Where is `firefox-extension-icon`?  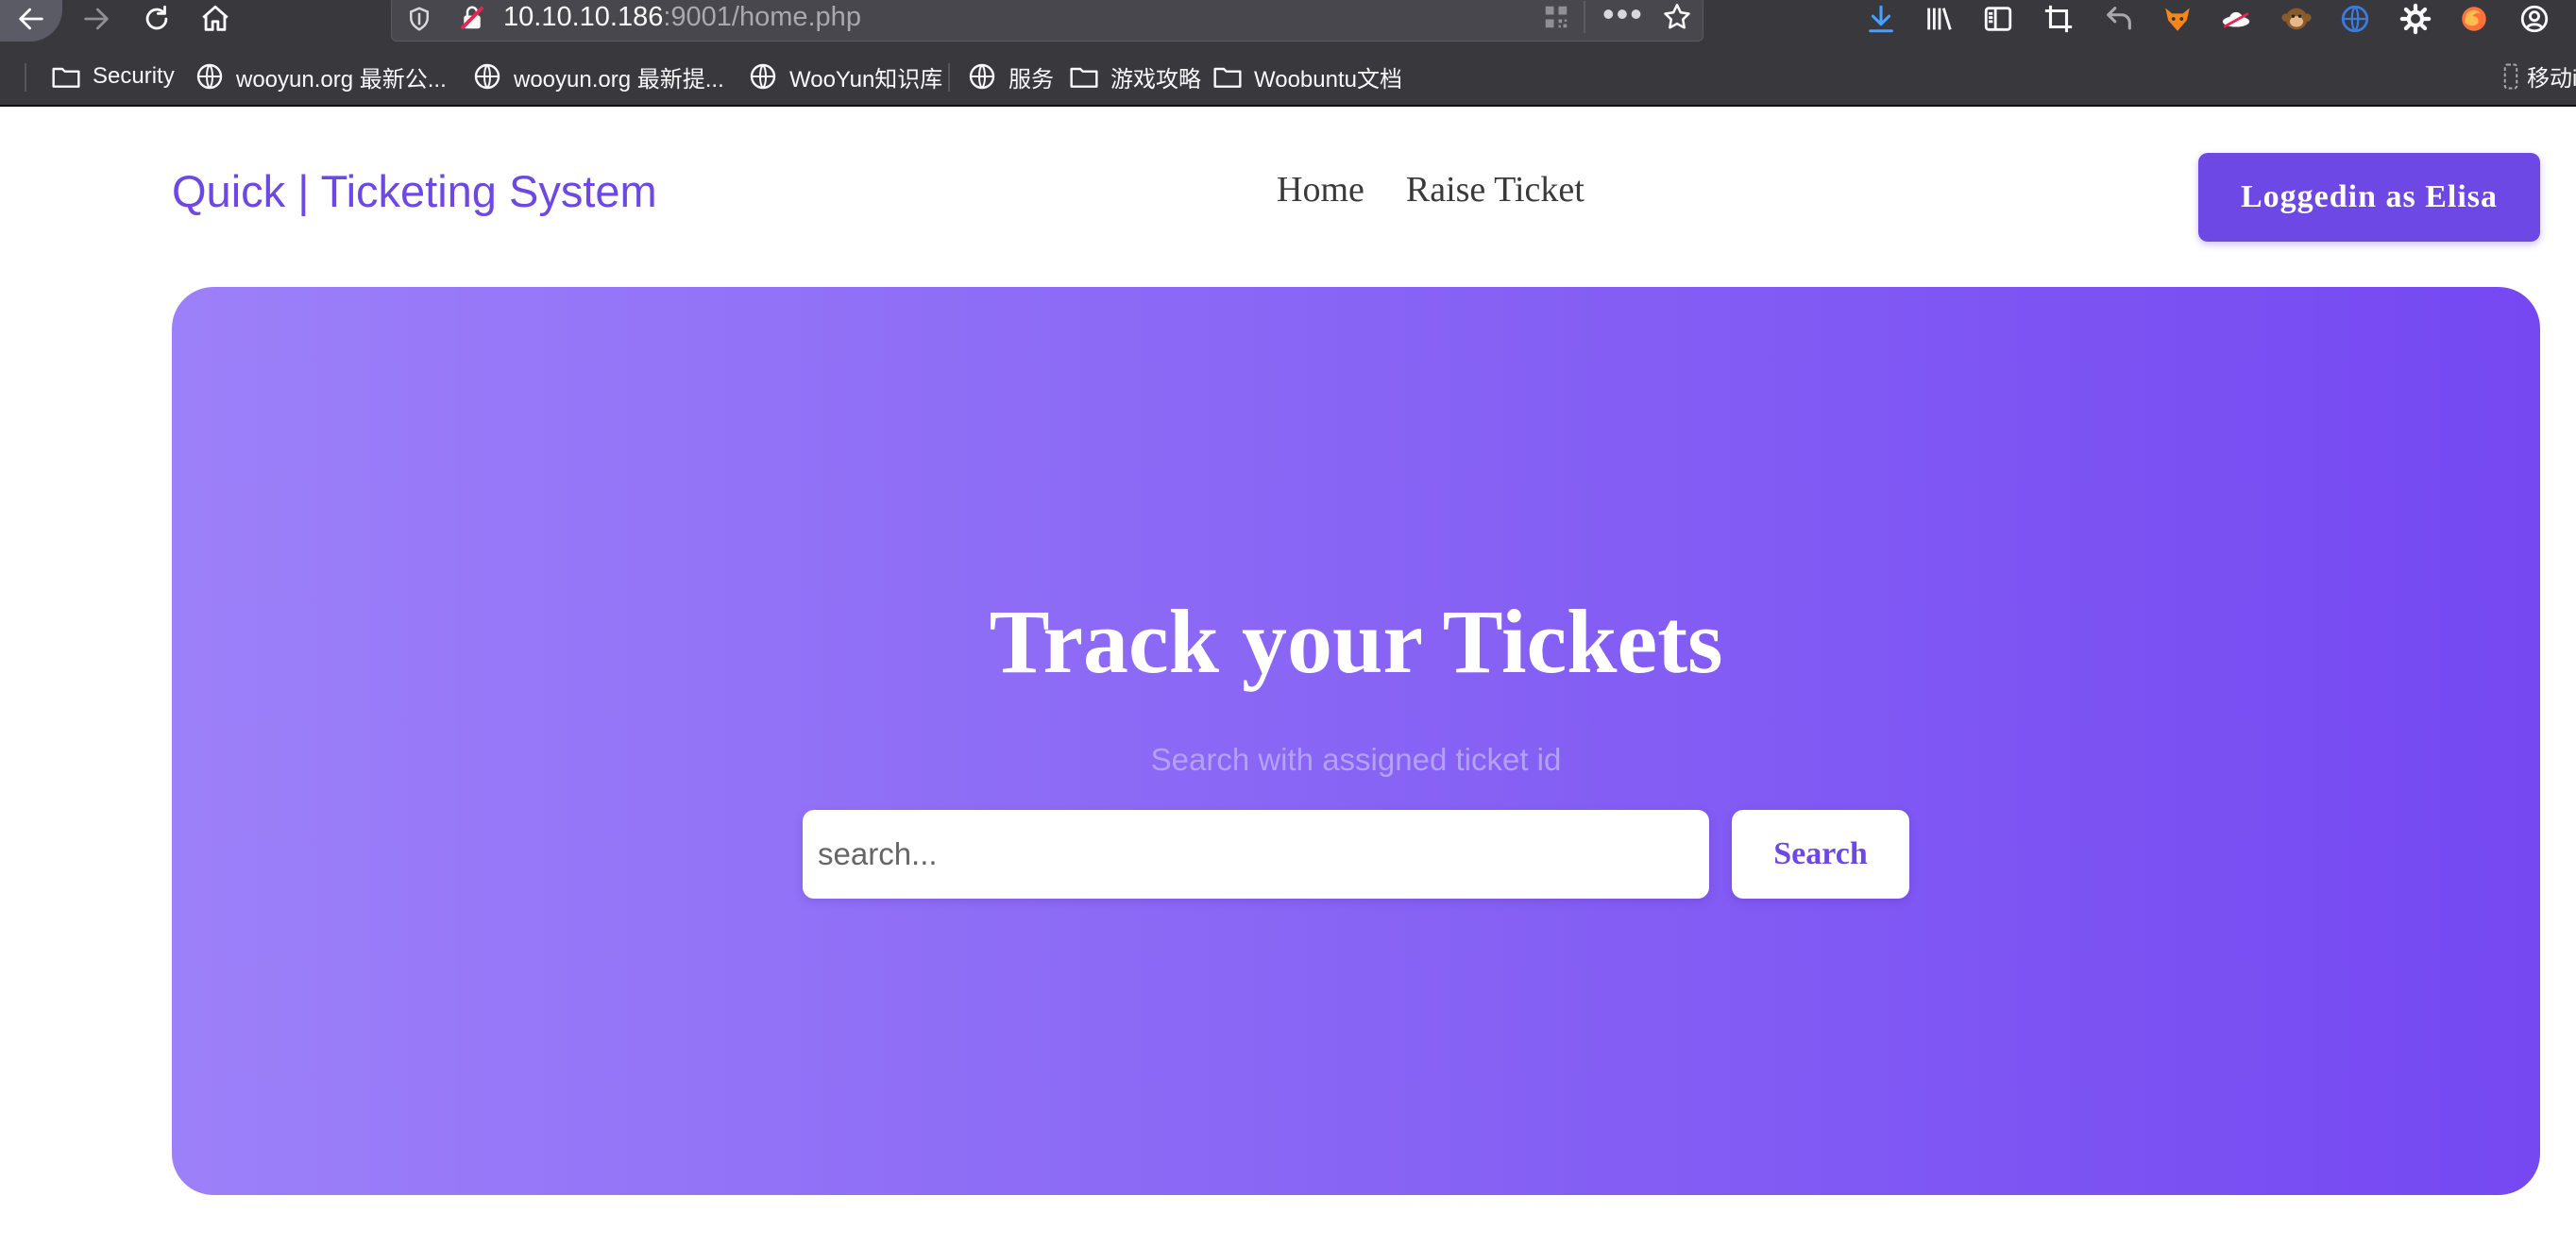 firefox-extension-icon is located at coordinates (2474, 19).